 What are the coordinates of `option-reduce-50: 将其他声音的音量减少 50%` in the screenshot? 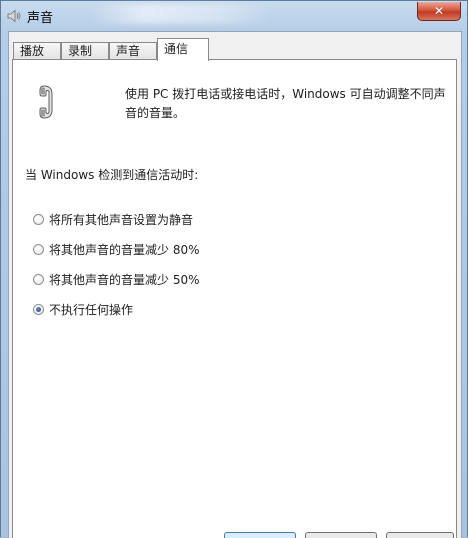 It's located at (116, 279).